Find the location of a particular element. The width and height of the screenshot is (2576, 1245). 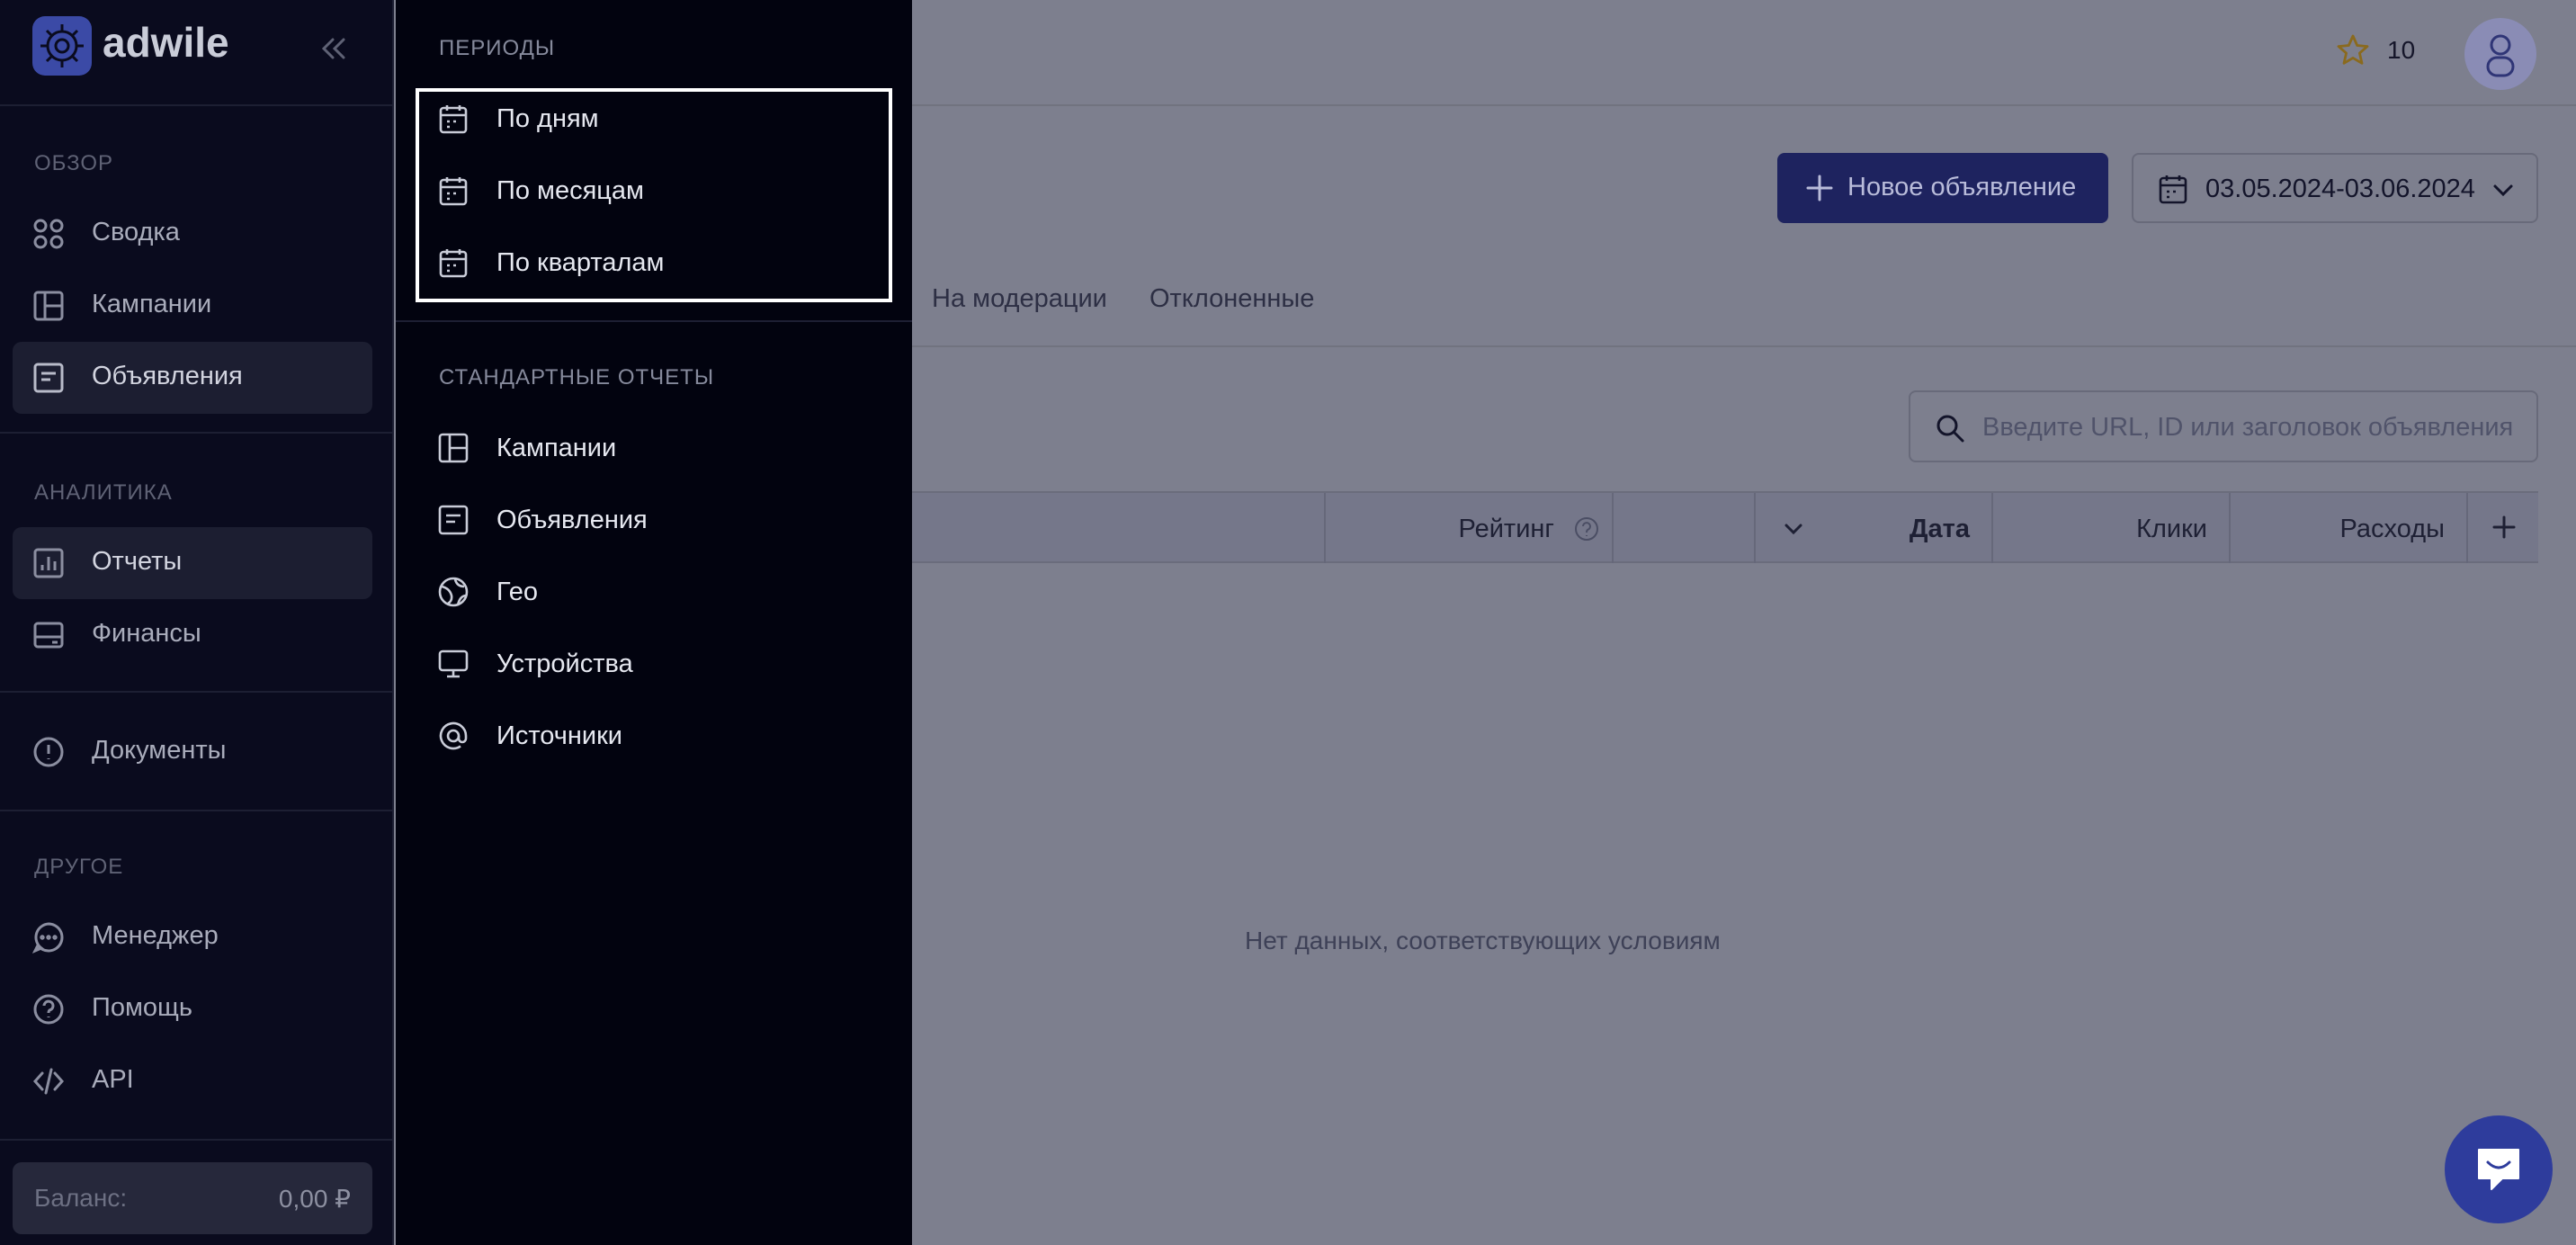

logo-row: adwile is located at coordinates (197, 53).